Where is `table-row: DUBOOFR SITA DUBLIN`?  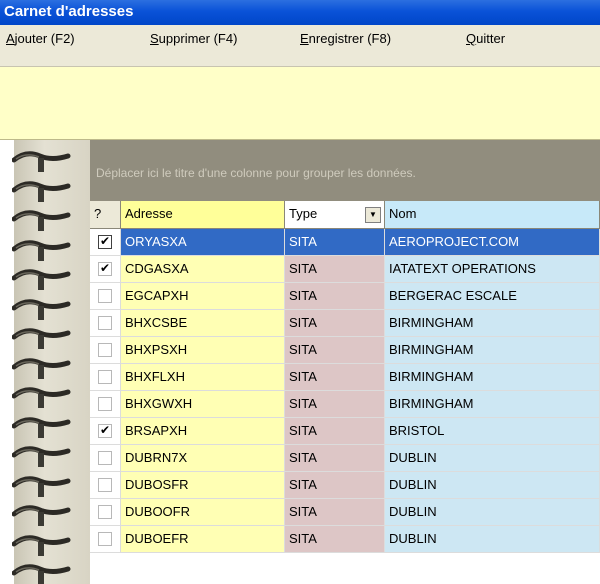
table-row: DUBOOFR SITA DUBLIN is located at coordinates (345, 512).